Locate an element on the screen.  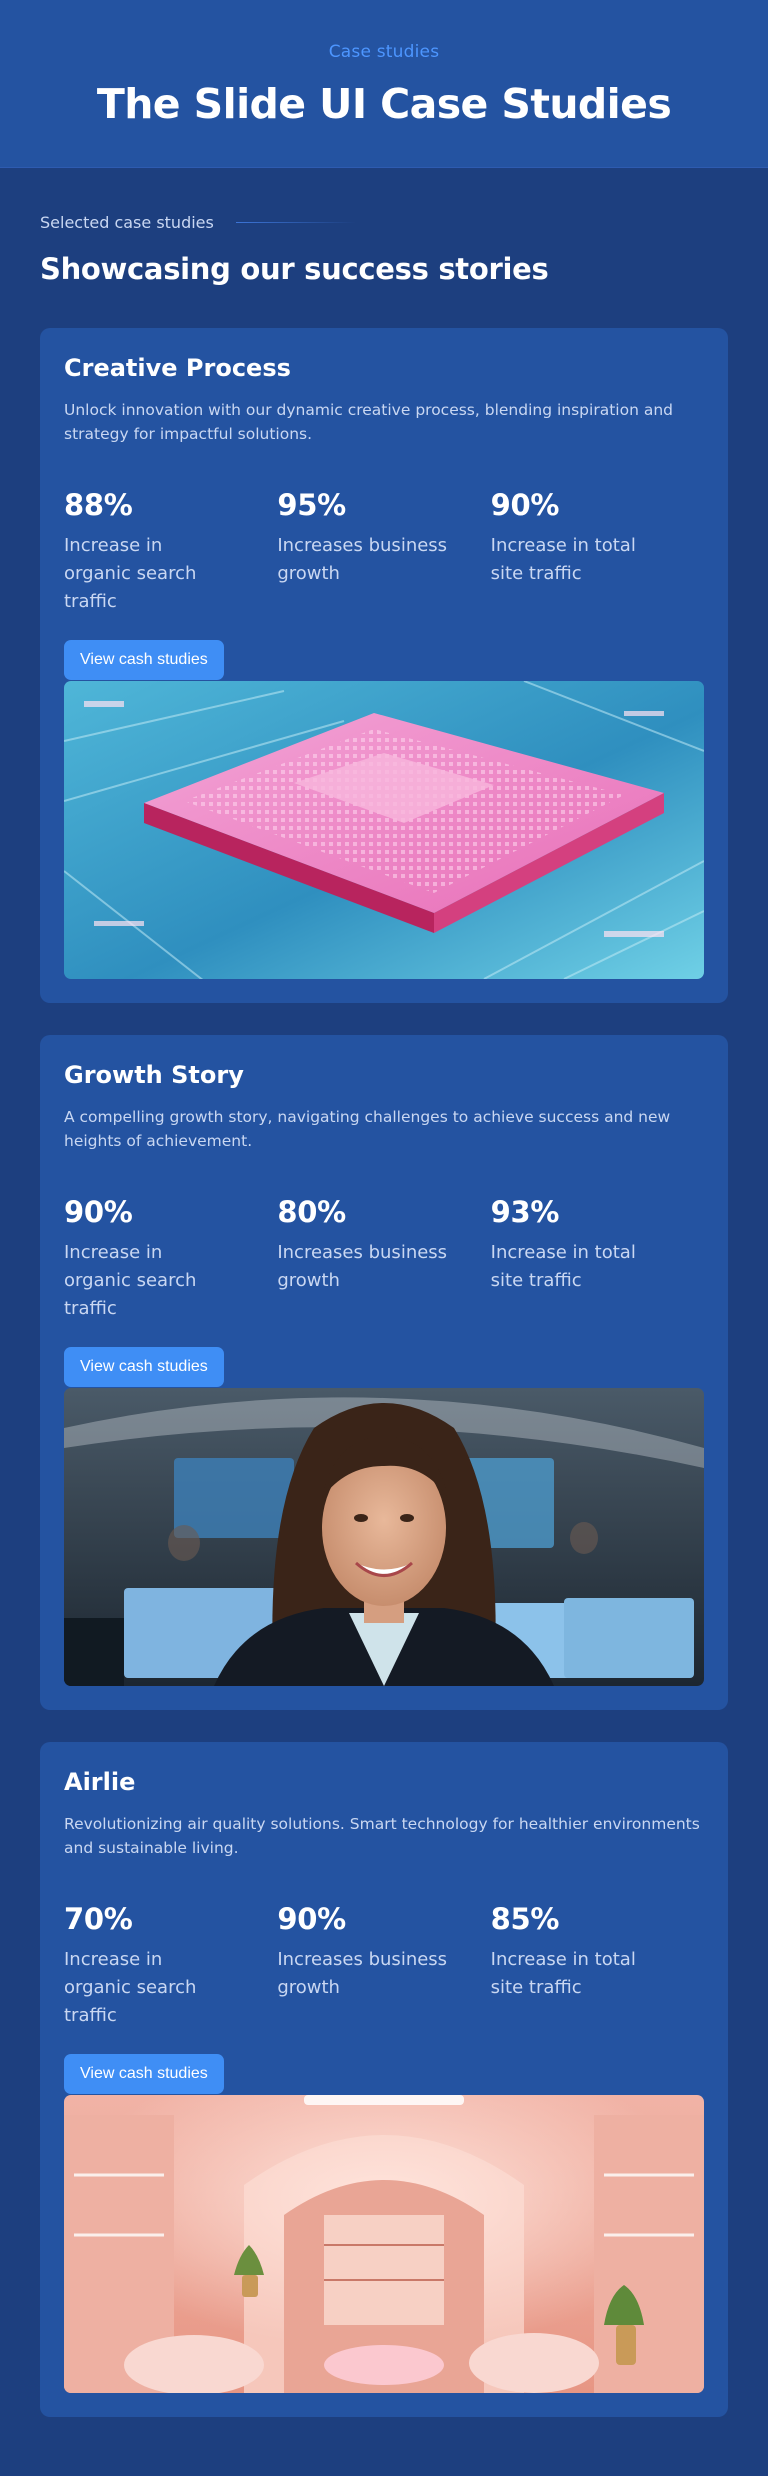
stat-value: 93% is located at coordinates (525, 1212).